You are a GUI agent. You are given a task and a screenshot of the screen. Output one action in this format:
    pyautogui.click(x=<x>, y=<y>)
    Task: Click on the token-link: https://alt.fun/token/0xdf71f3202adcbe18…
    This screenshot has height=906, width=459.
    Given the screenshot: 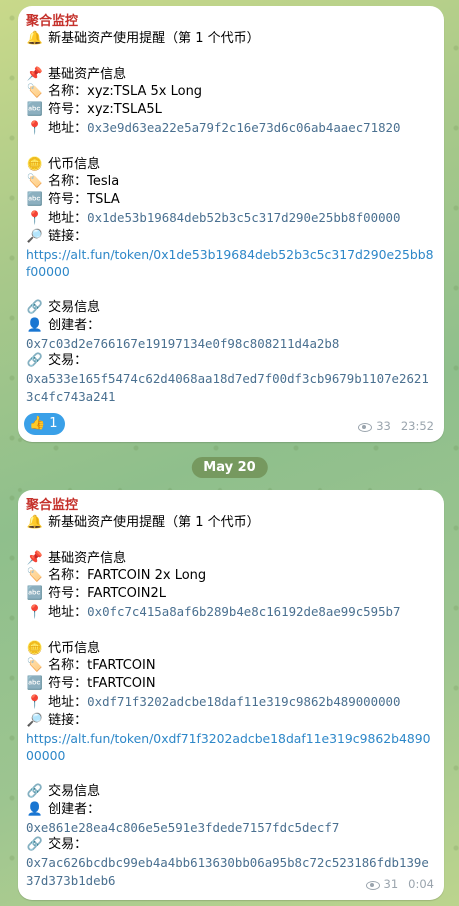 What is the action you would take?
    pyautogui.click(x=230, y=748)
    